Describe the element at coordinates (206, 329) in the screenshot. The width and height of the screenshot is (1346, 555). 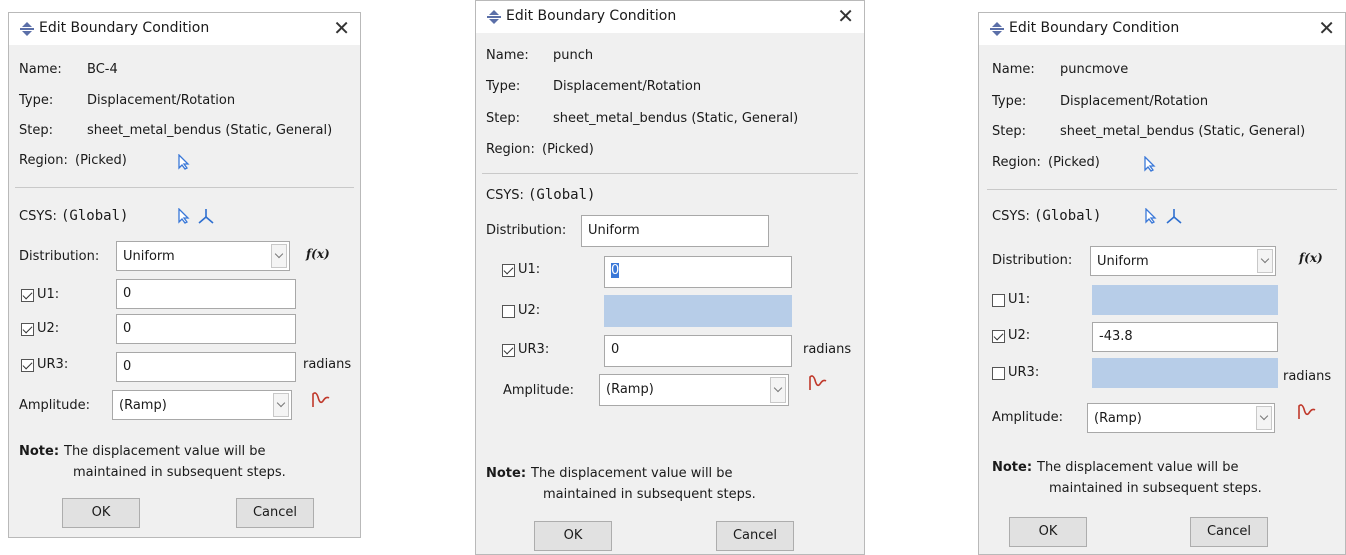
I see `u2-input: 0` at that location.